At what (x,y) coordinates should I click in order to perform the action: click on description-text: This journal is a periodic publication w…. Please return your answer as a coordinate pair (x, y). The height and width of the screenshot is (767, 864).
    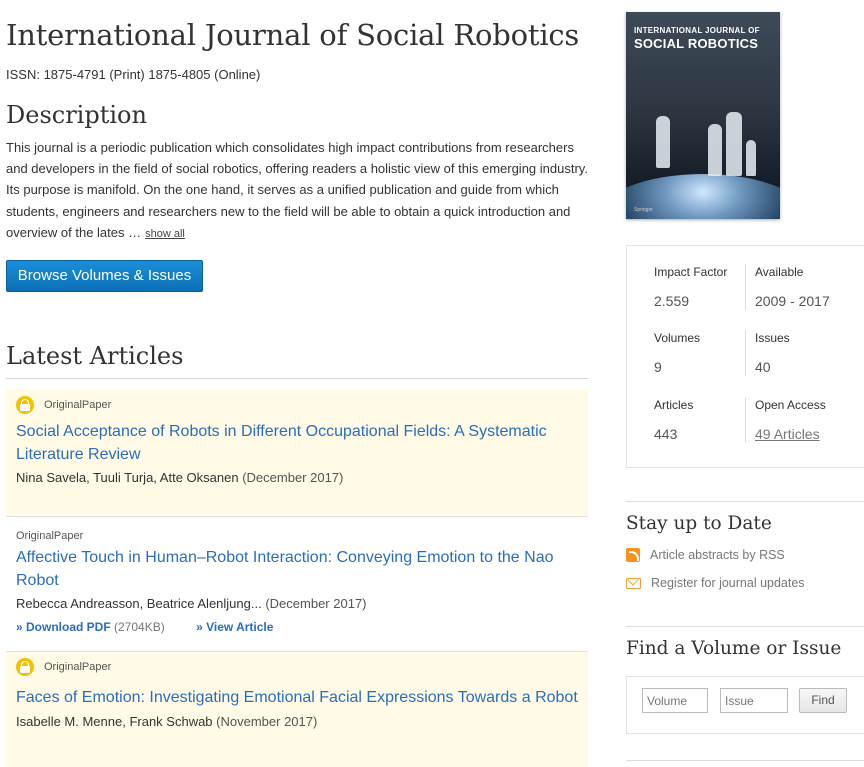
    Looking at the image, I should click on (297, 191).